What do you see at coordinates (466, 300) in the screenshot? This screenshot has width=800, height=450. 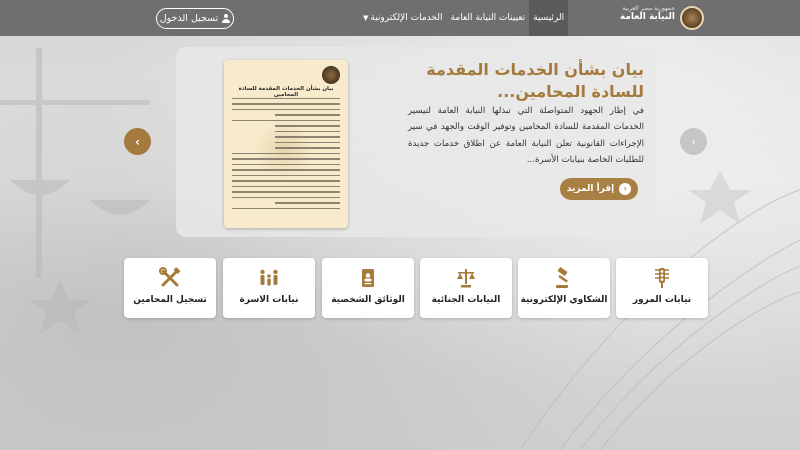 I see `service-label: النيابات الجنائية` at bounding box center [466, 300].